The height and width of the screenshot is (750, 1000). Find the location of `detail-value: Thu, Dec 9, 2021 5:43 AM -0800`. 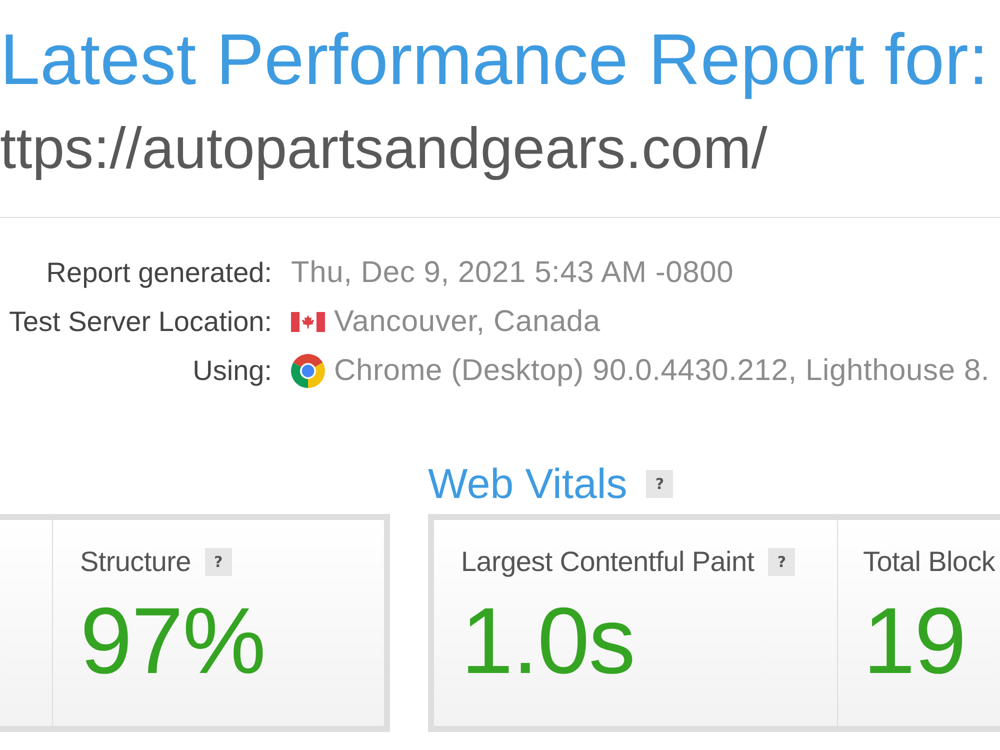

detail-value: Thu, Dec 9, 2021 5:43 AM -0800 is located at coordinates (512, 273).